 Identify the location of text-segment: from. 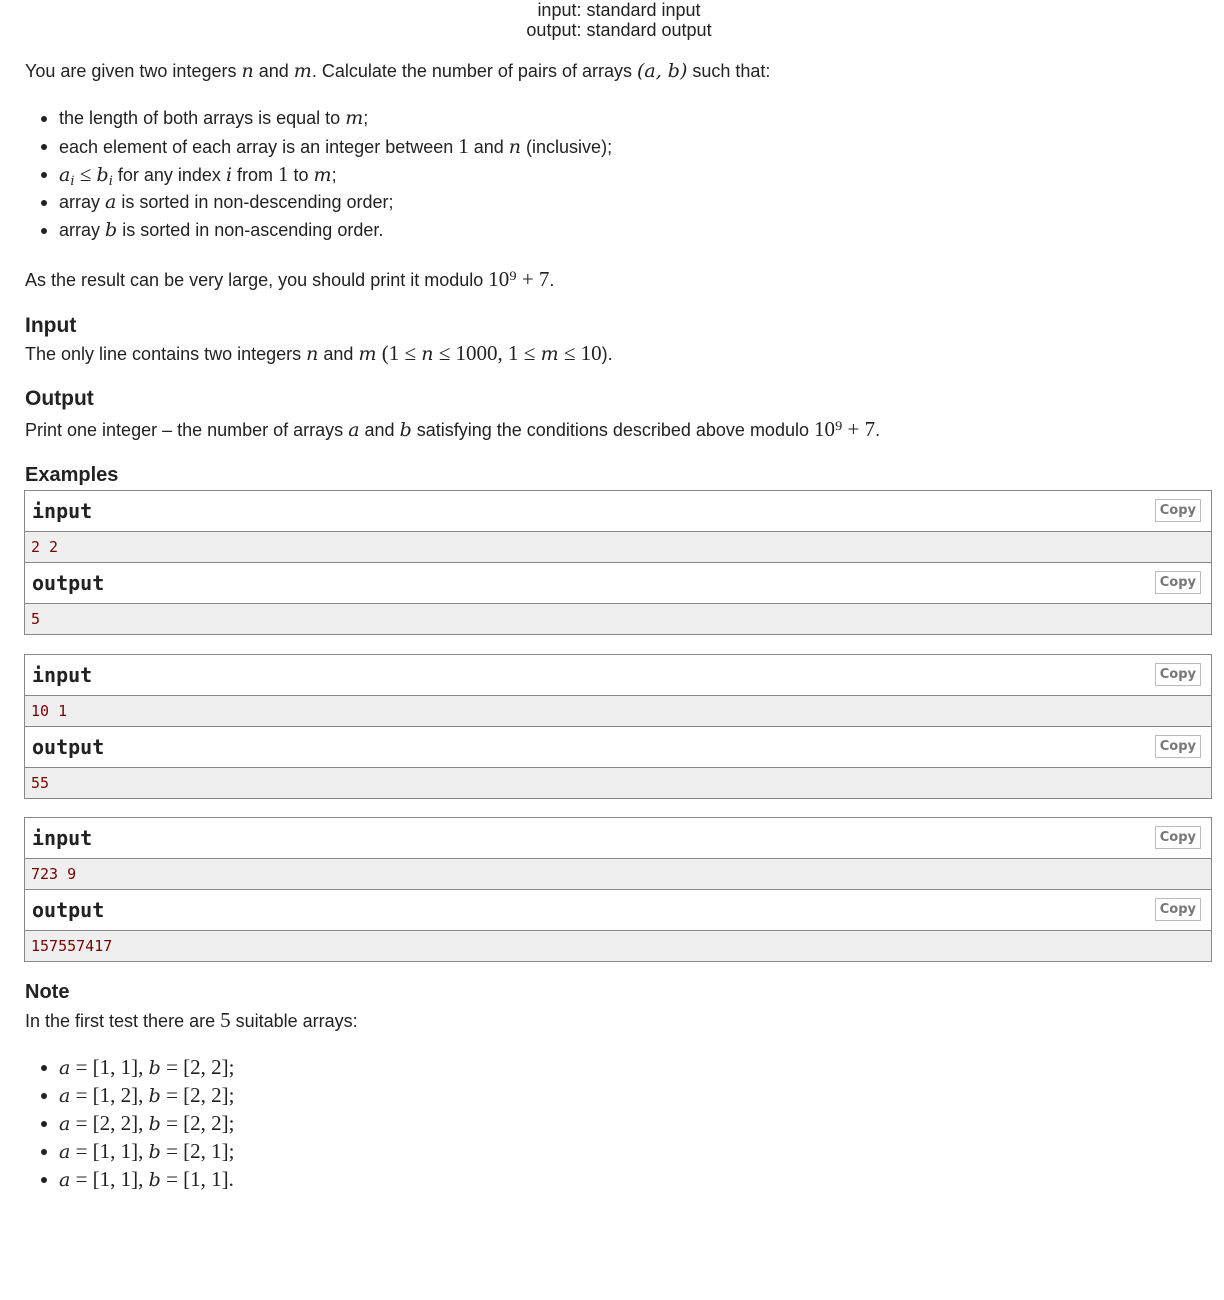
(255, 175).